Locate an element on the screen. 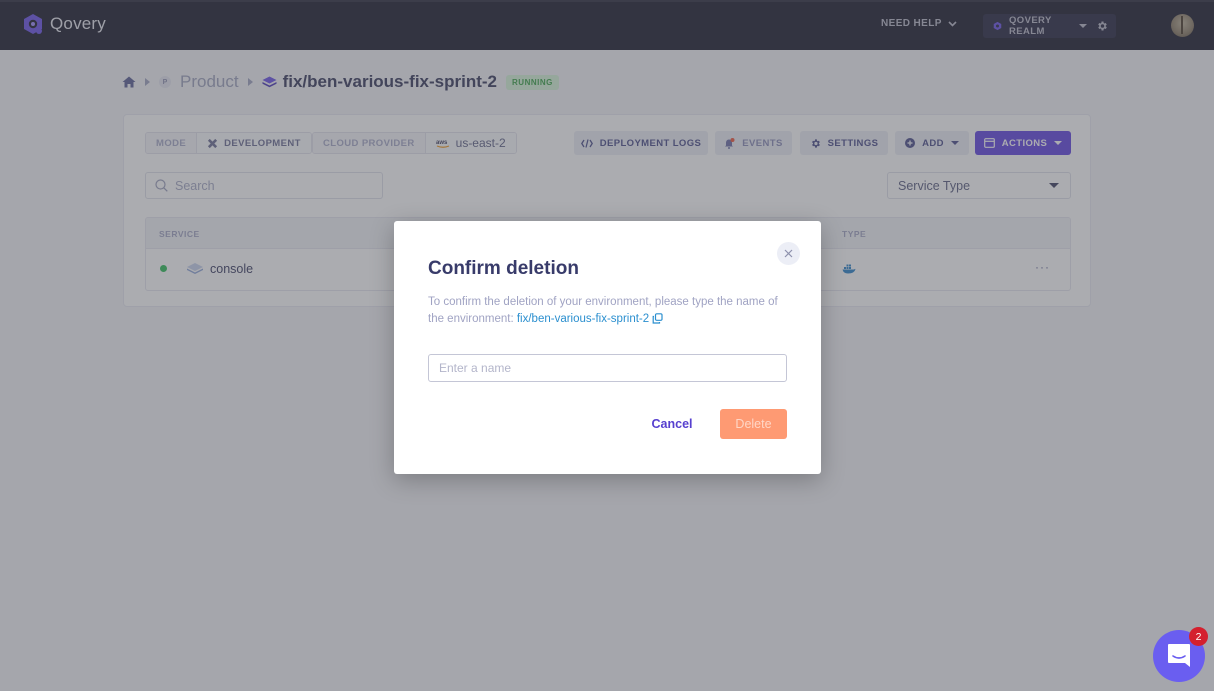  unread-count-badge: 2 is located at coordinates (1198, 636).